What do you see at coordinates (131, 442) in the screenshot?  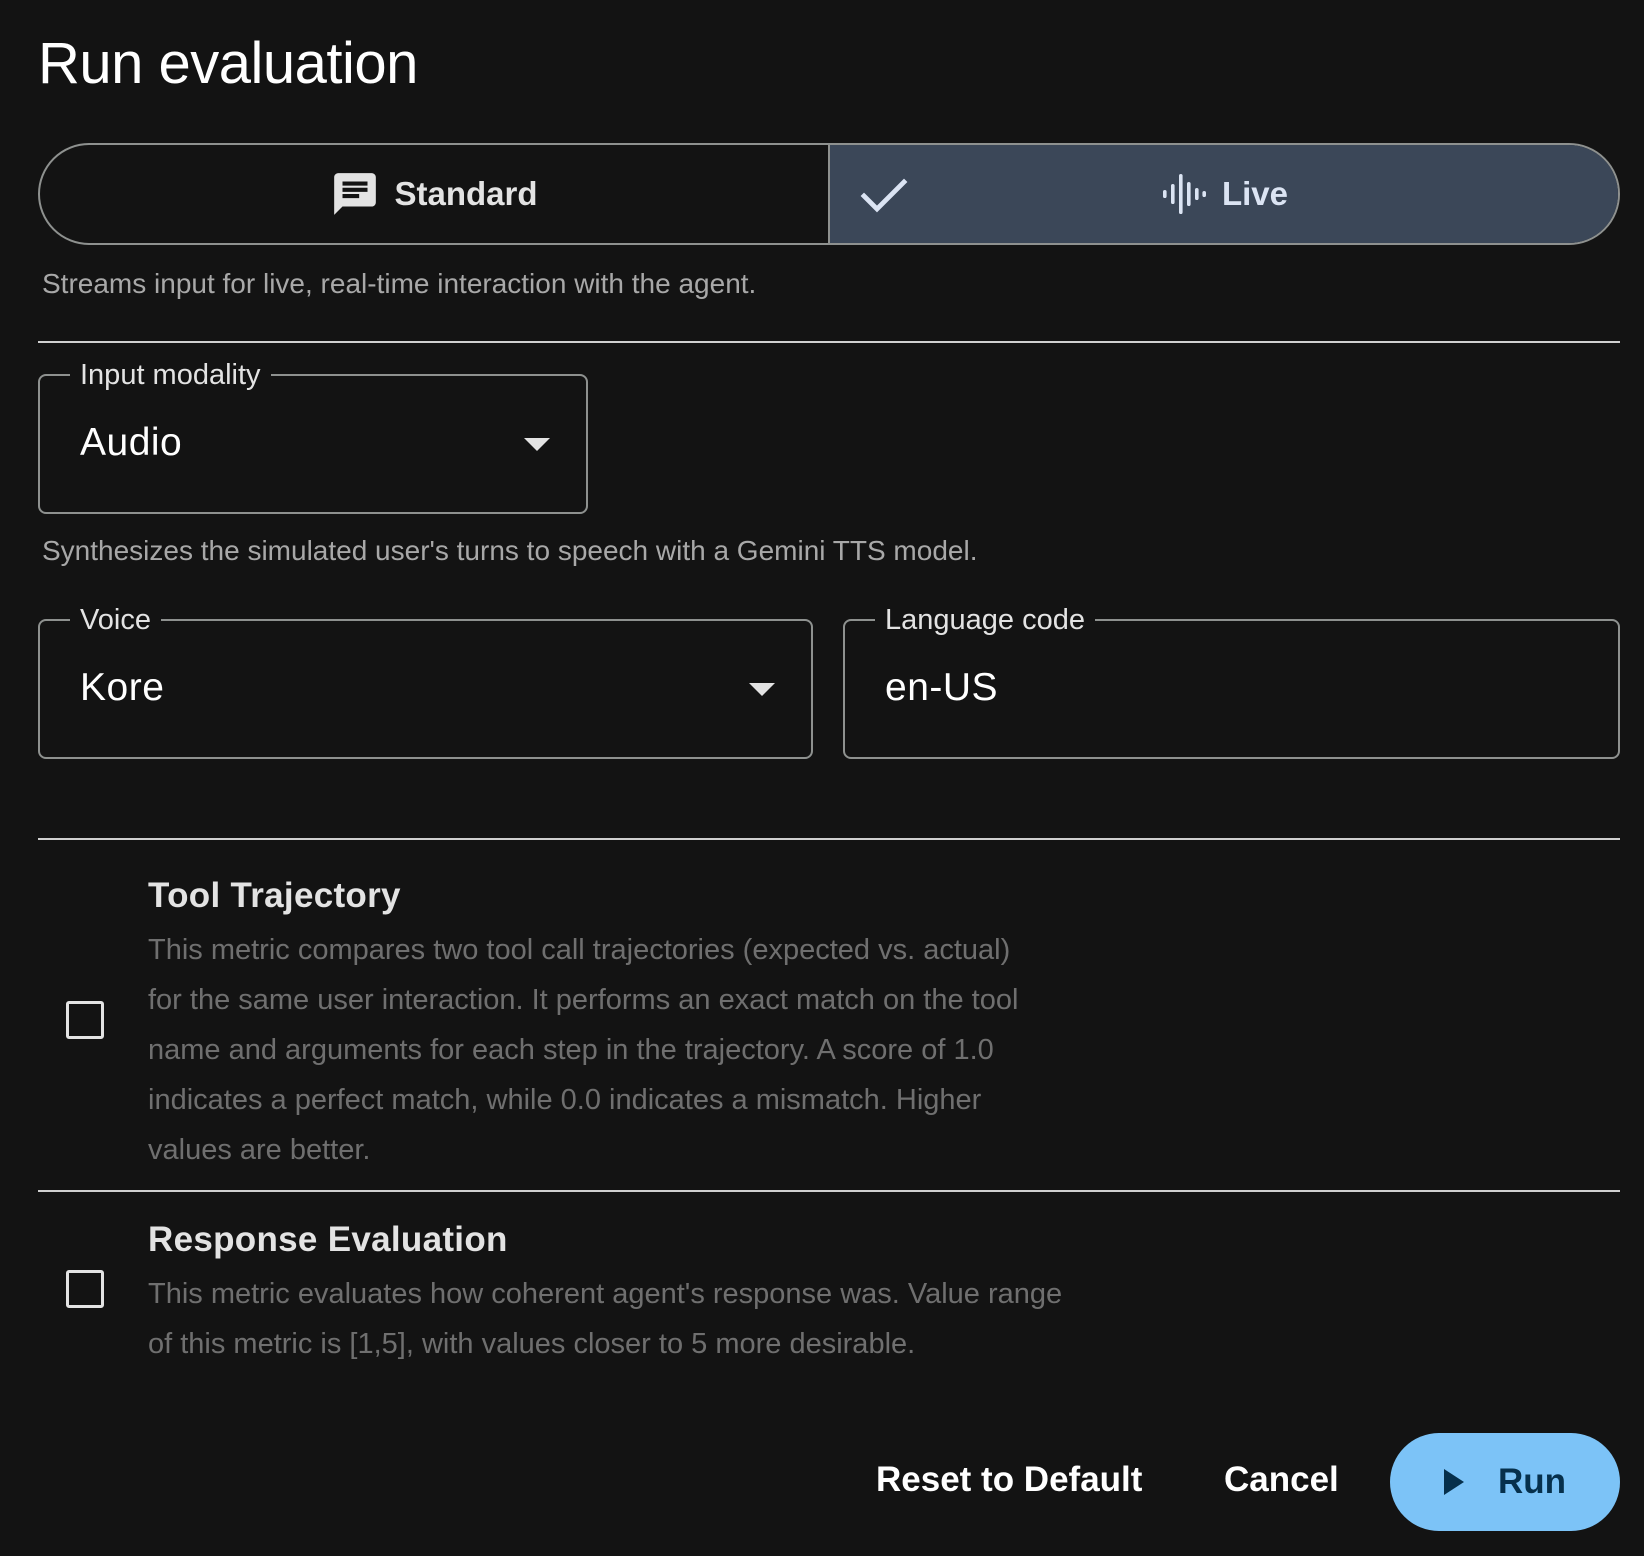 I see `input-modality-value: Audio` at bounding box center [131, 442].